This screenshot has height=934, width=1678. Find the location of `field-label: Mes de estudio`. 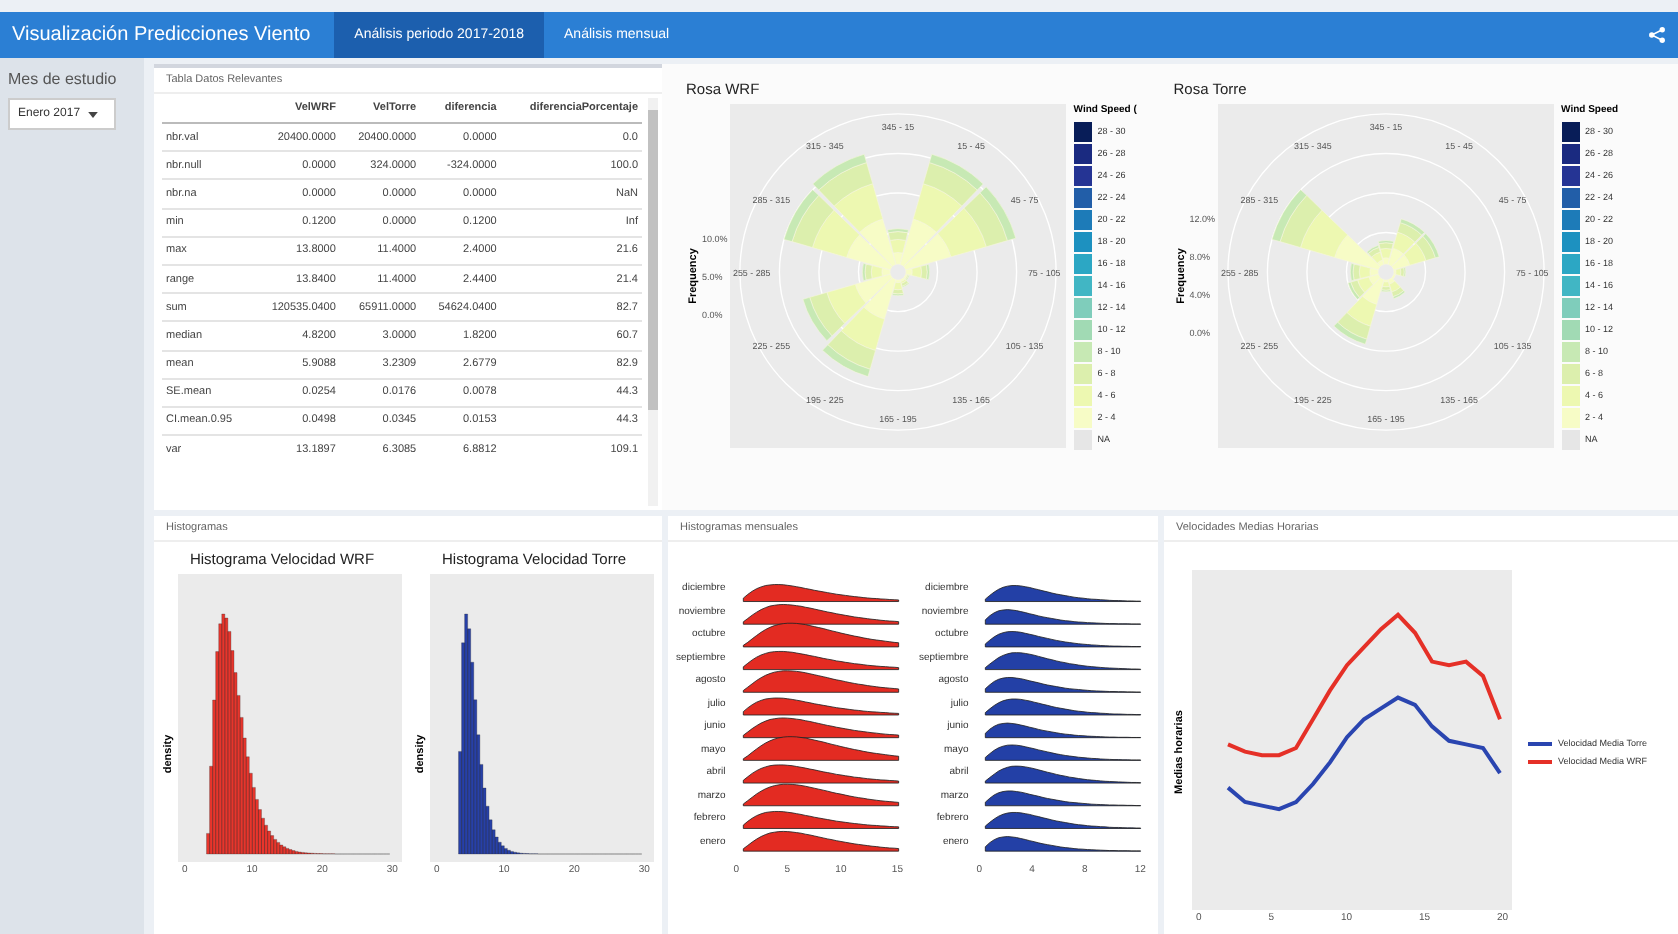

field-label: Mes de estudio is located at coordinates (63, 79).